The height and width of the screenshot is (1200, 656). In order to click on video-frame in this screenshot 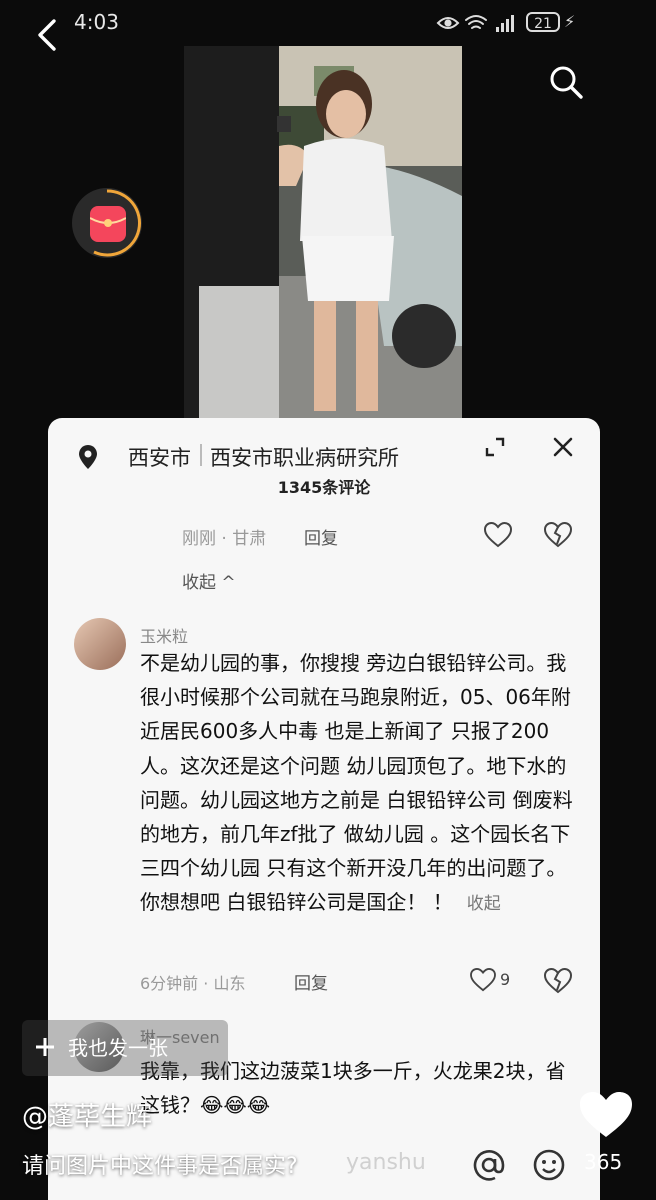, I will do `click(323, 236)`.